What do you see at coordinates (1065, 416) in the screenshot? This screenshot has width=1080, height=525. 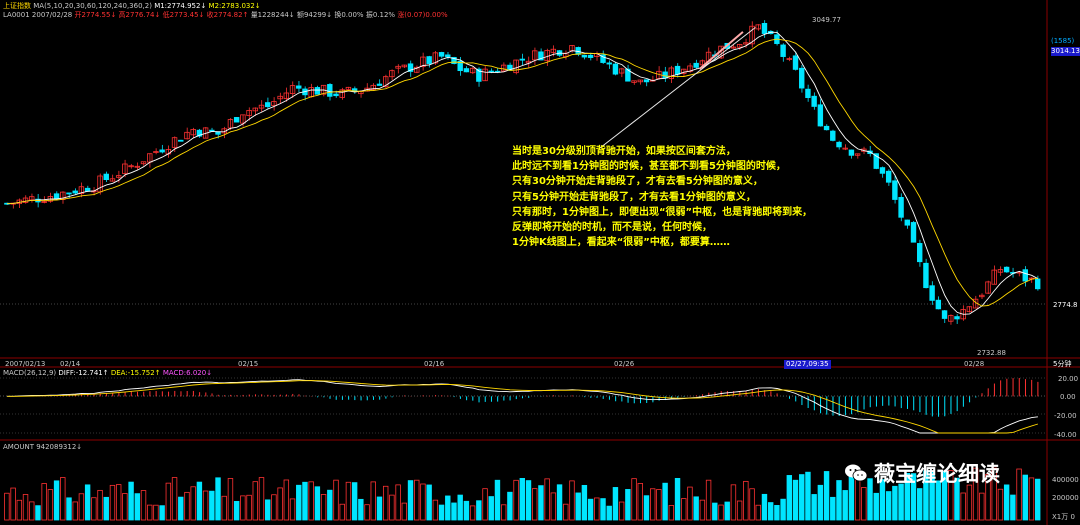 I see `macd-axis-neg20: -20.00` at bounding box center [1065, 416].